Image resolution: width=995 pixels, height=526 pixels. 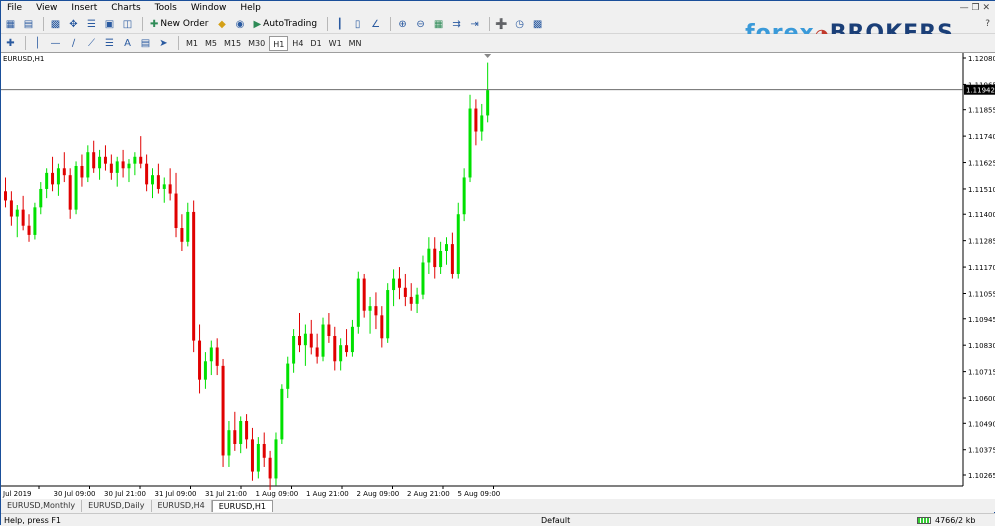 What do you see at coordinates (24, 59) in the screenshot?
I see `chart-title: EURUSD,H1` at bounding box center [24, 59].